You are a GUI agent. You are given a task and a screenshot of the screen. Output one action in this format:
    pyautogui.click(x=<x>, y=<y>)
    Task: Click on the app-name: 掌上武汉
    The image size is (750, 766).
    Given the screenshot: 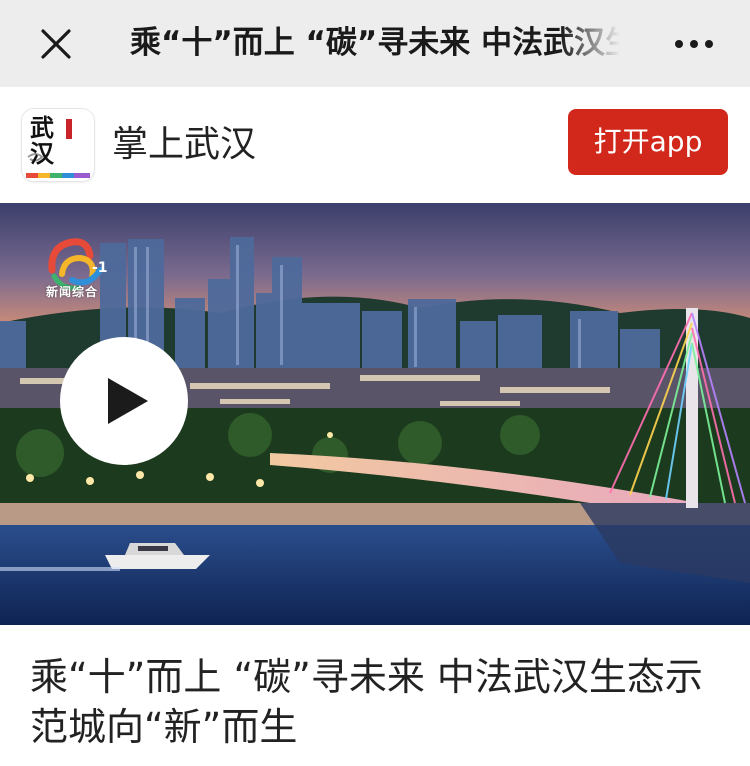 What is the action you would take?
    pyautogui.click(x=184, y=144)
    